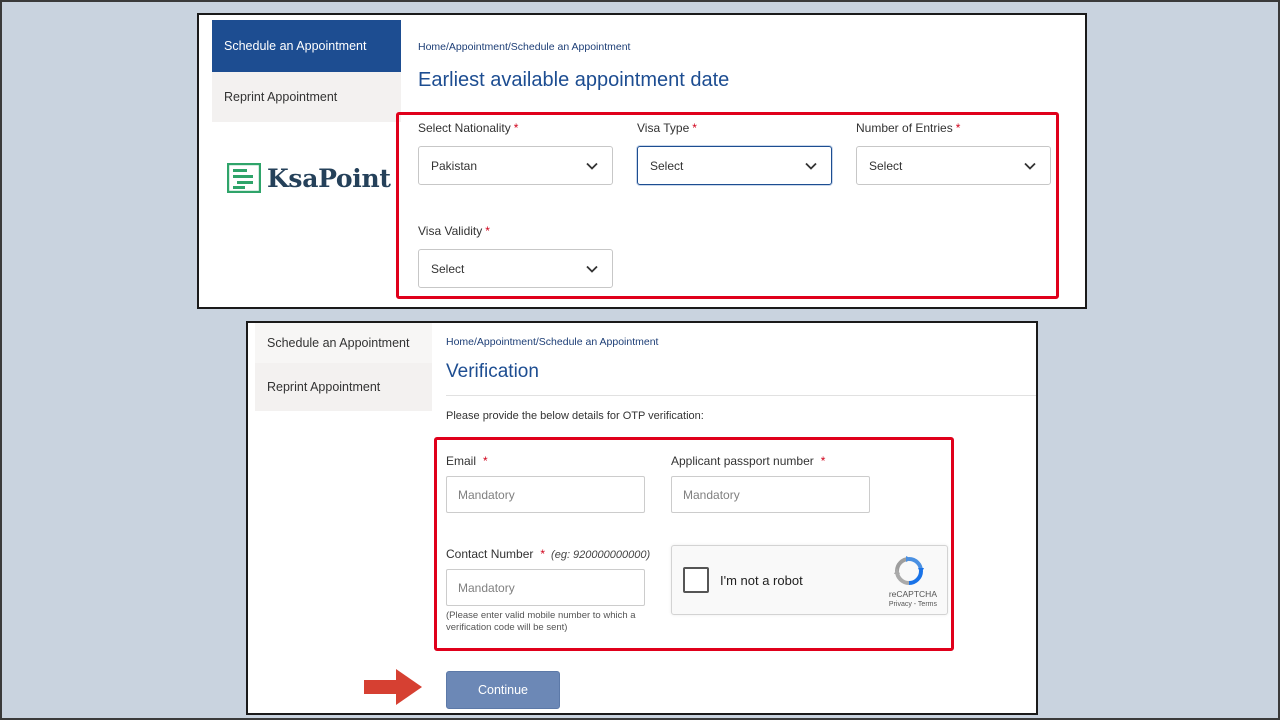  Describe the element at coordinates (663, 128) in the screenshot. I see `visa-type-label-text: Visa Type` at that location.